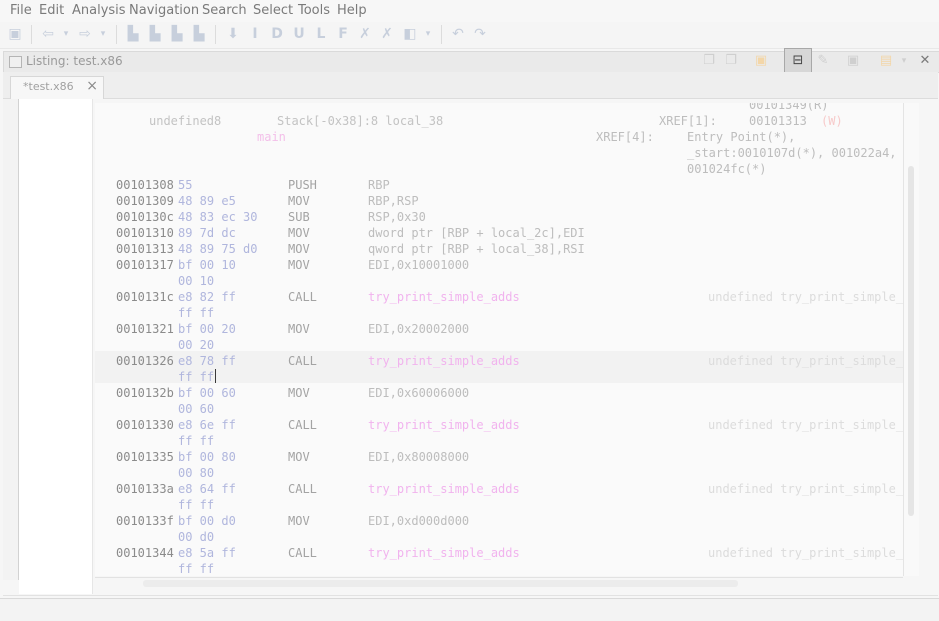 This screenshot has height=621, width=939. What do you see at coordinates (273, 10) in the screenshot?
I see `menu-select: Select` at bounding box center [273, 10].